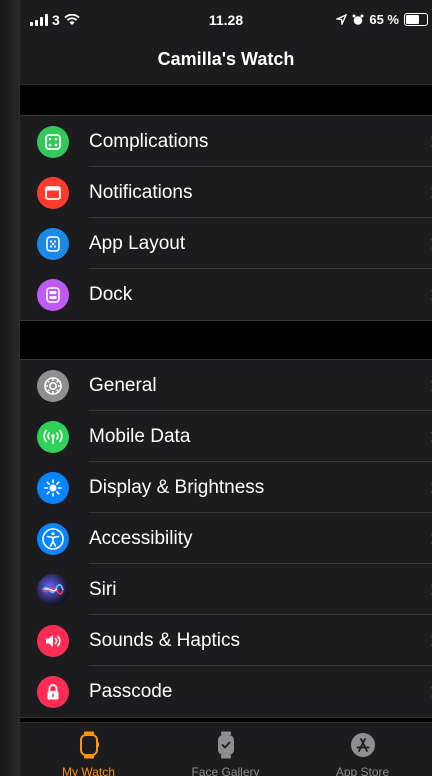 The height and width of the screenshot is (776, 432). What do you see at coordinates (416, 19) in the screenshot?
I see `battery-icon` at bounding box center [416, 19].